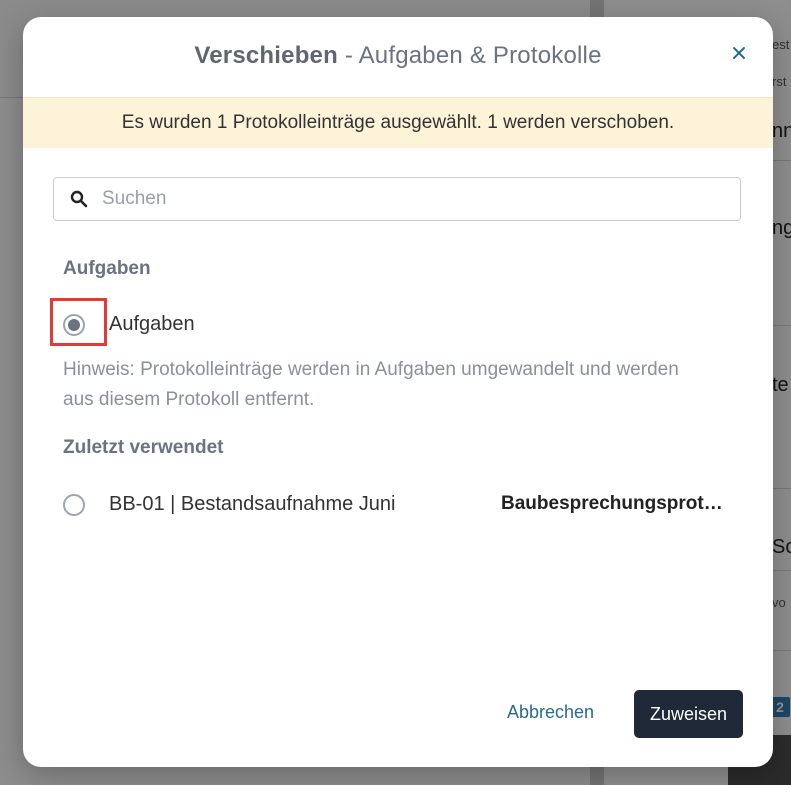 Image resolution: width=791 pixels, height=785 pixels. Describe the element at coordinates (107, 268) in the screenshot. I see `section-heading-tasks: Aufgaben` at that location.